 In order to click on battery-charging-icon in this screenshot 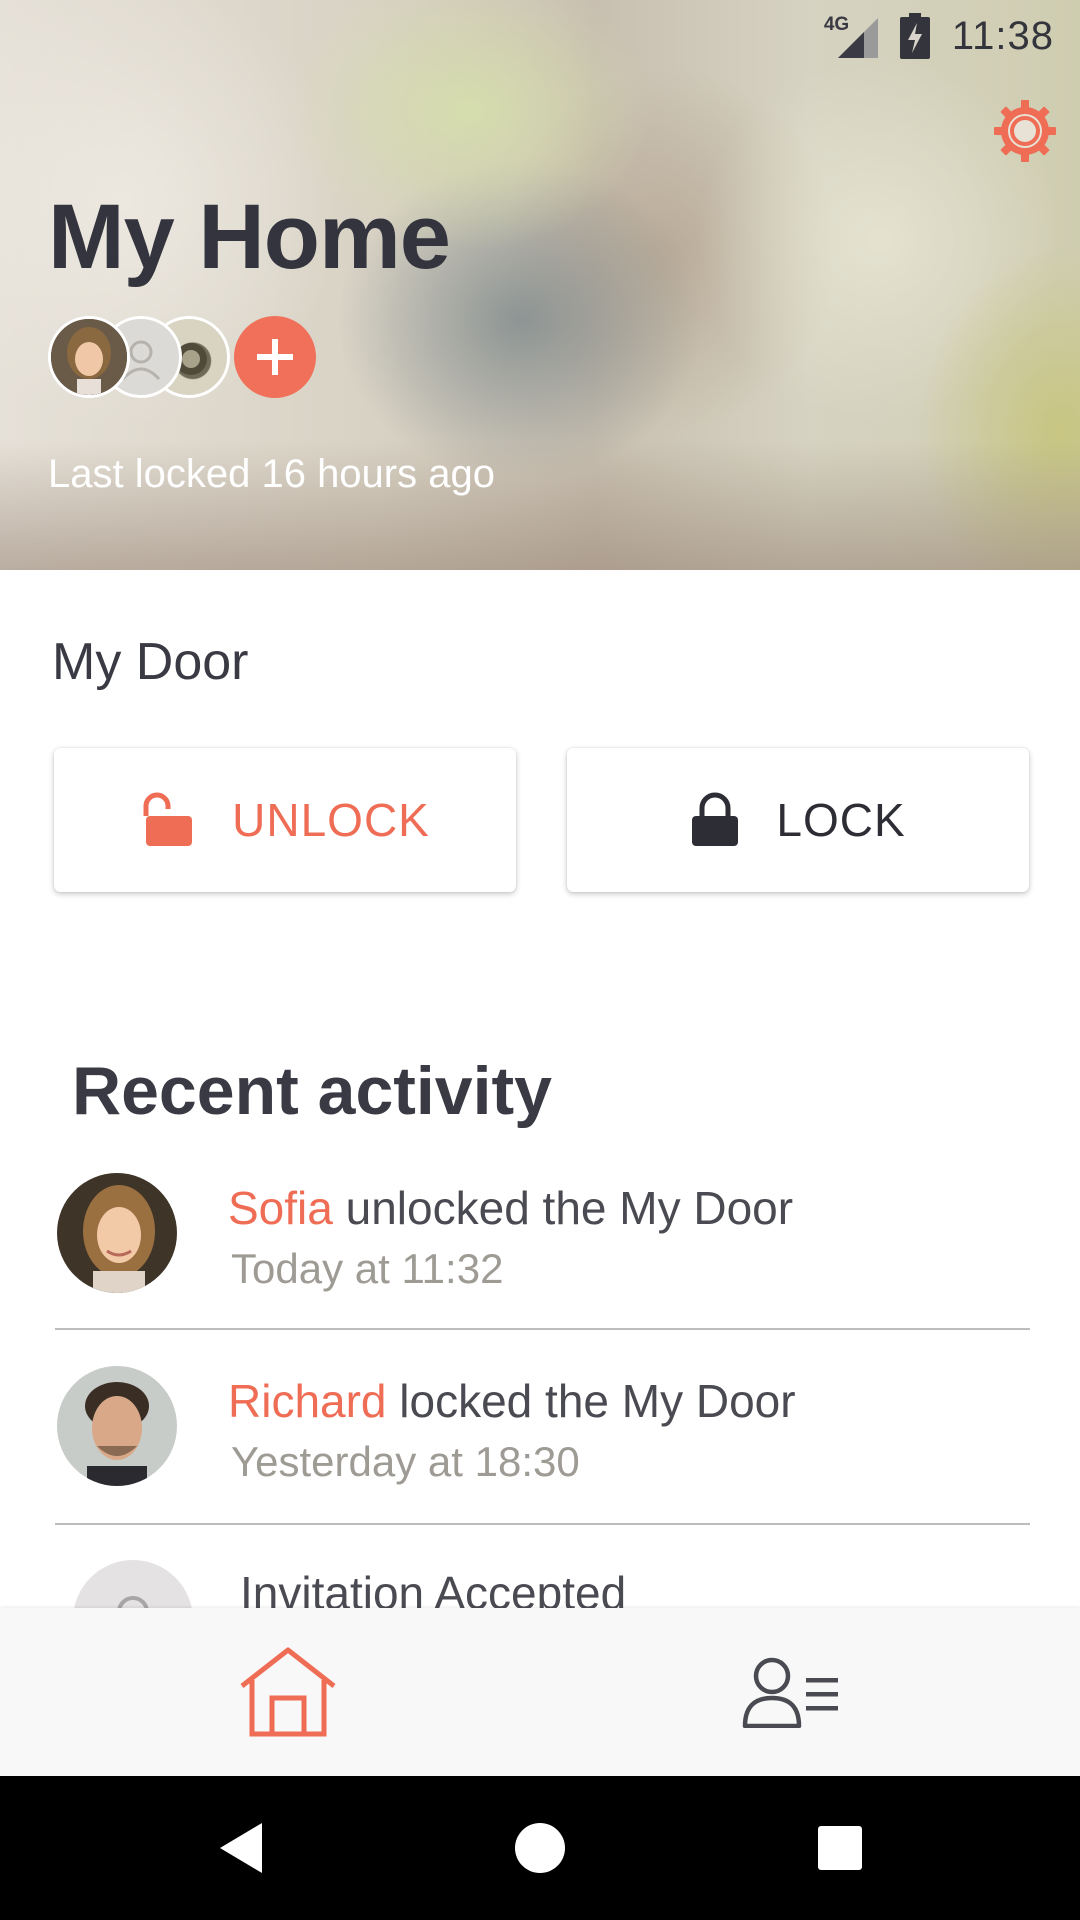, I will do `click(914, 36)`.